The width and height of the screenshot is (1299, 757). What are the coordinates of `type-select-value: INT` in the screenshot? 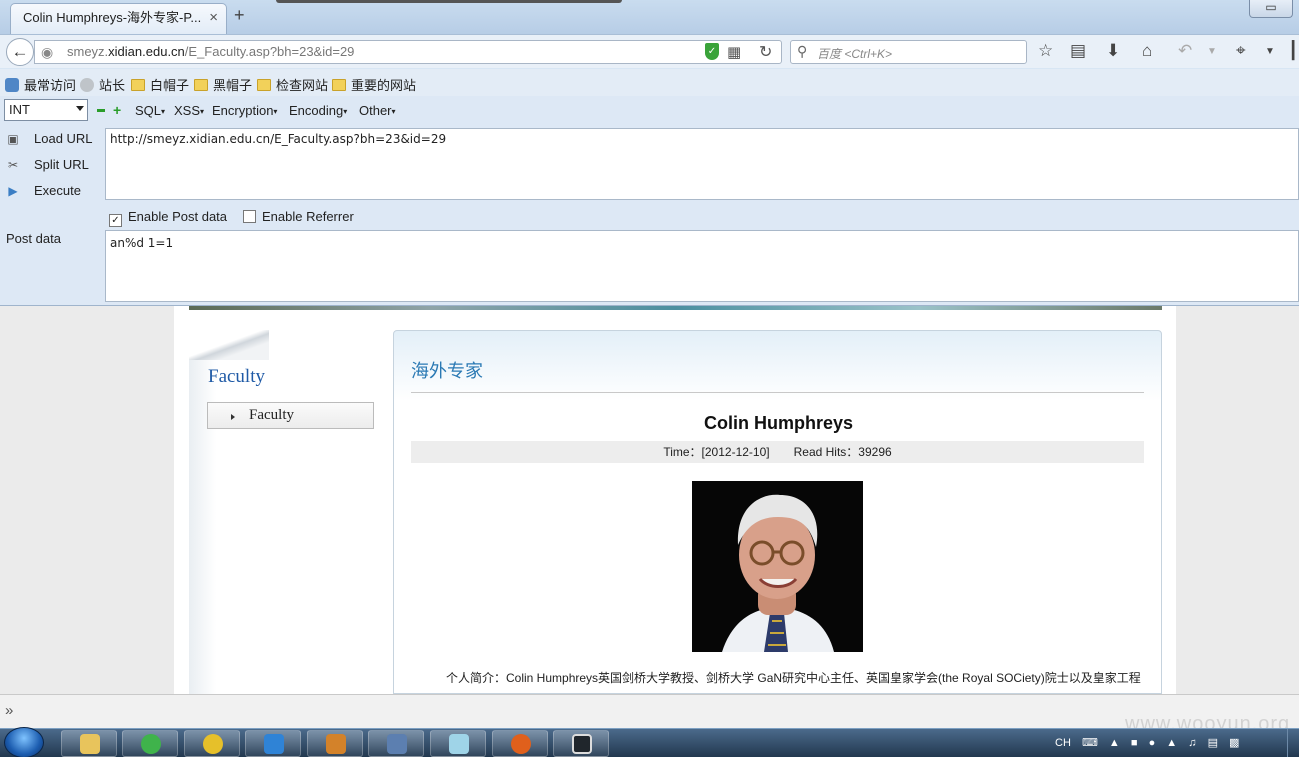 It's located at (19, 109).